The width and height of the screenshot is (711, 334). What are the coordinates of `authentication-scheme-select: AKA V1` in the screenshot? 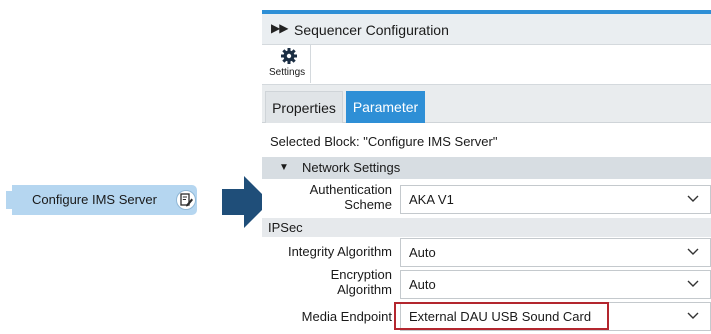 It's located at (555, 199).